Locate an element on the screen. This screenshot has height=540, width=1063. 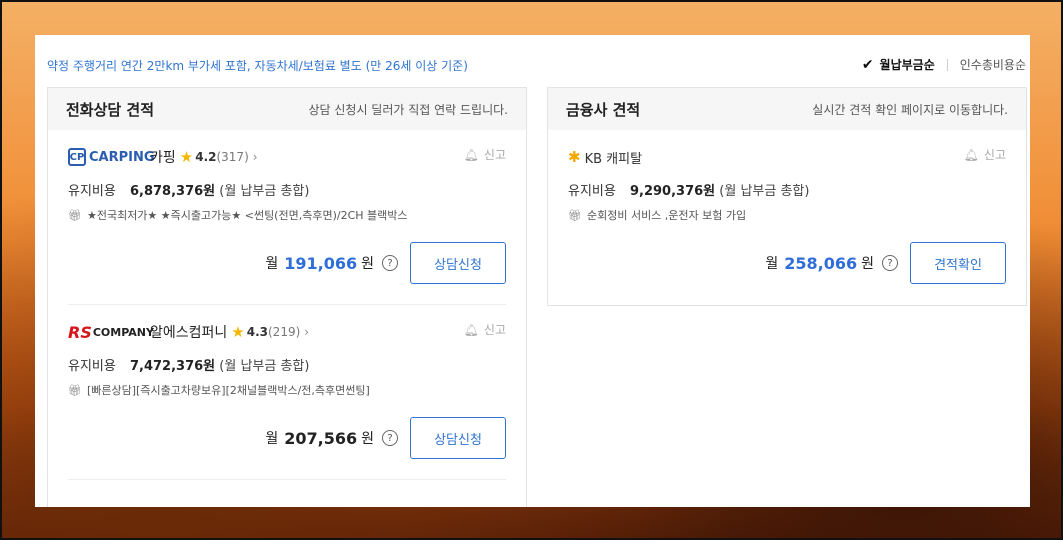
maintenance-cost: 유지비용 9,290,376원 (월 납부금 총합) is located at coordinates (689, 191).